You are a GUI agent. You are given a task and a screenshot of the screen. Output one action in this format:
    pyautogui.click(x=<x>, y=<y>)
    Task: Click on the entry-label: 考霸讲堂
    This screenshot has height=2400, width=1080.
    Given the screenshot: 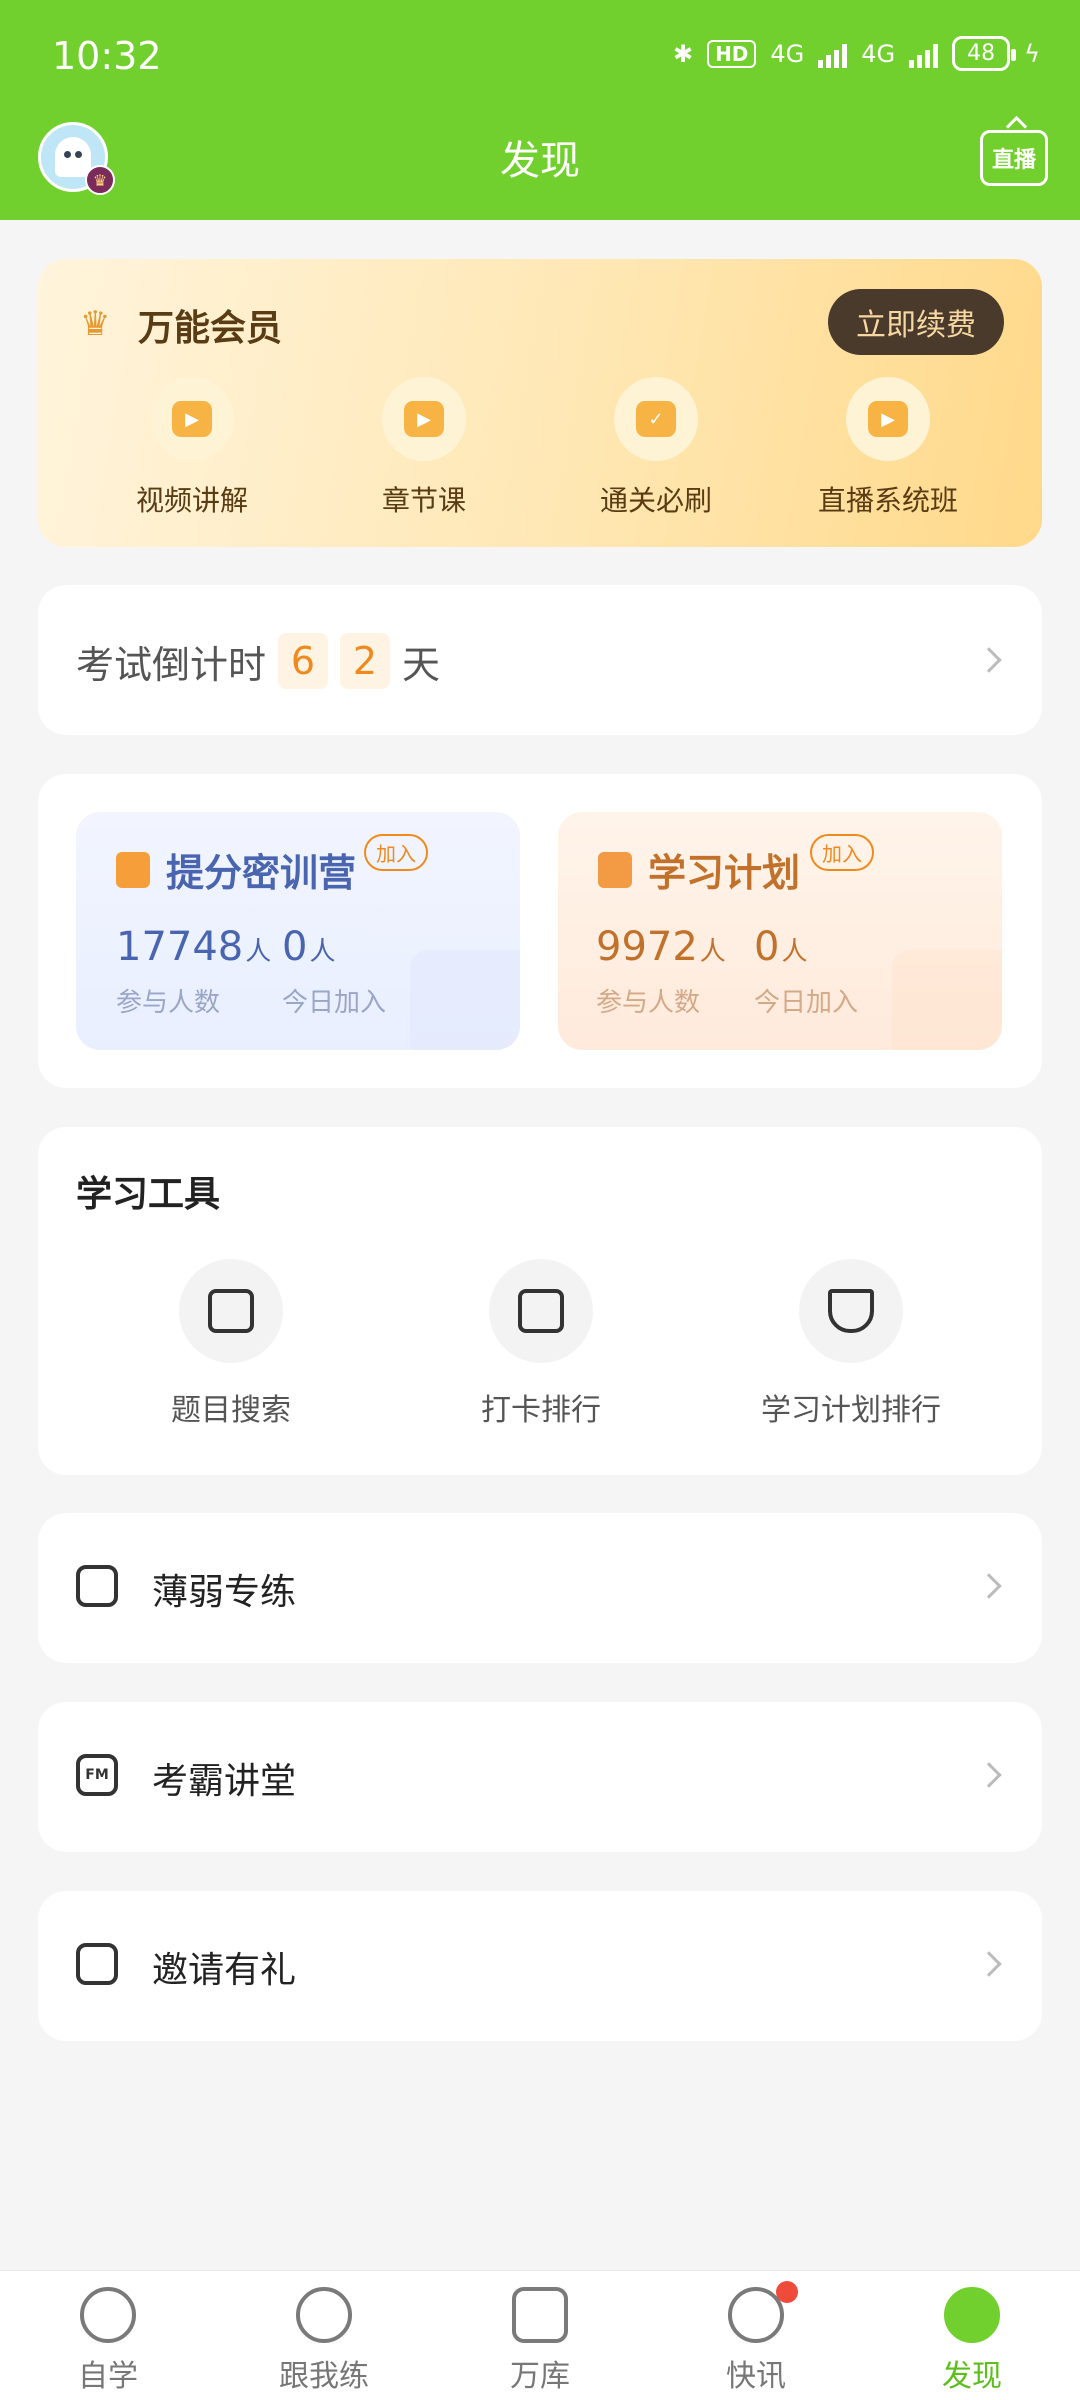 What is the action you would take?
    pyautogui.click(x=224, y=1781)
    